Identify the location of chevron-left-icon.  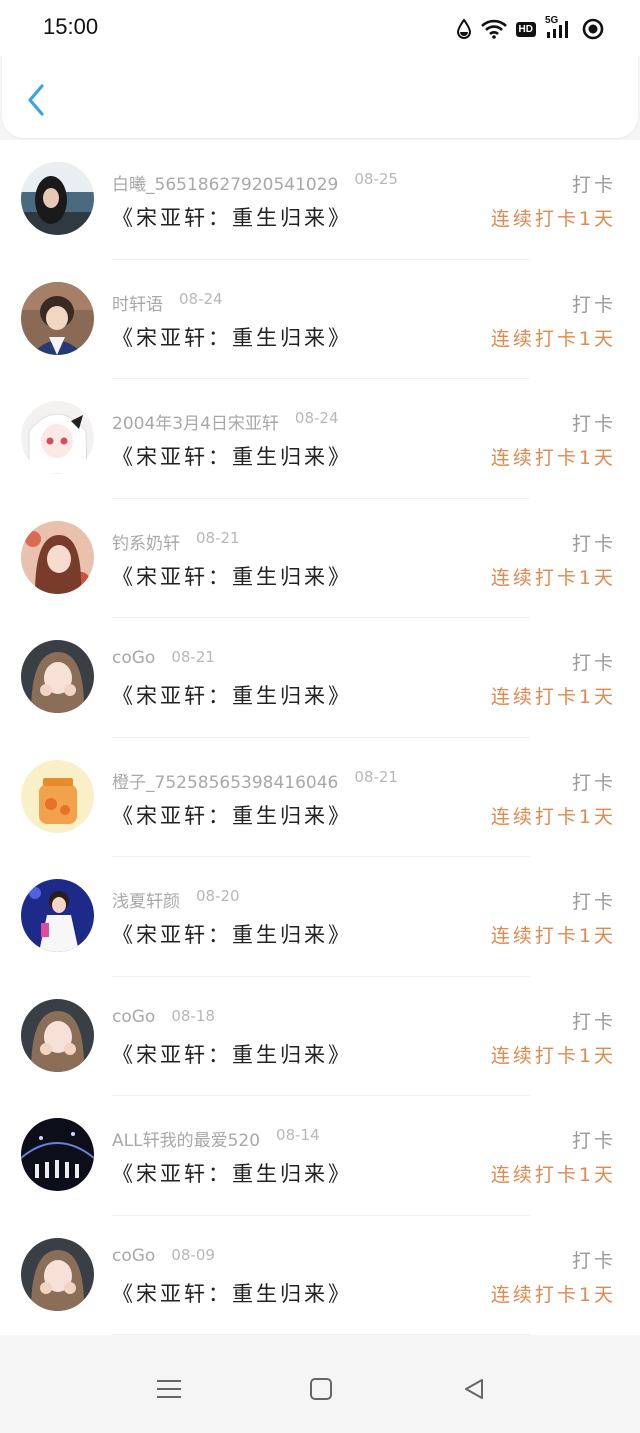
(36, 100).